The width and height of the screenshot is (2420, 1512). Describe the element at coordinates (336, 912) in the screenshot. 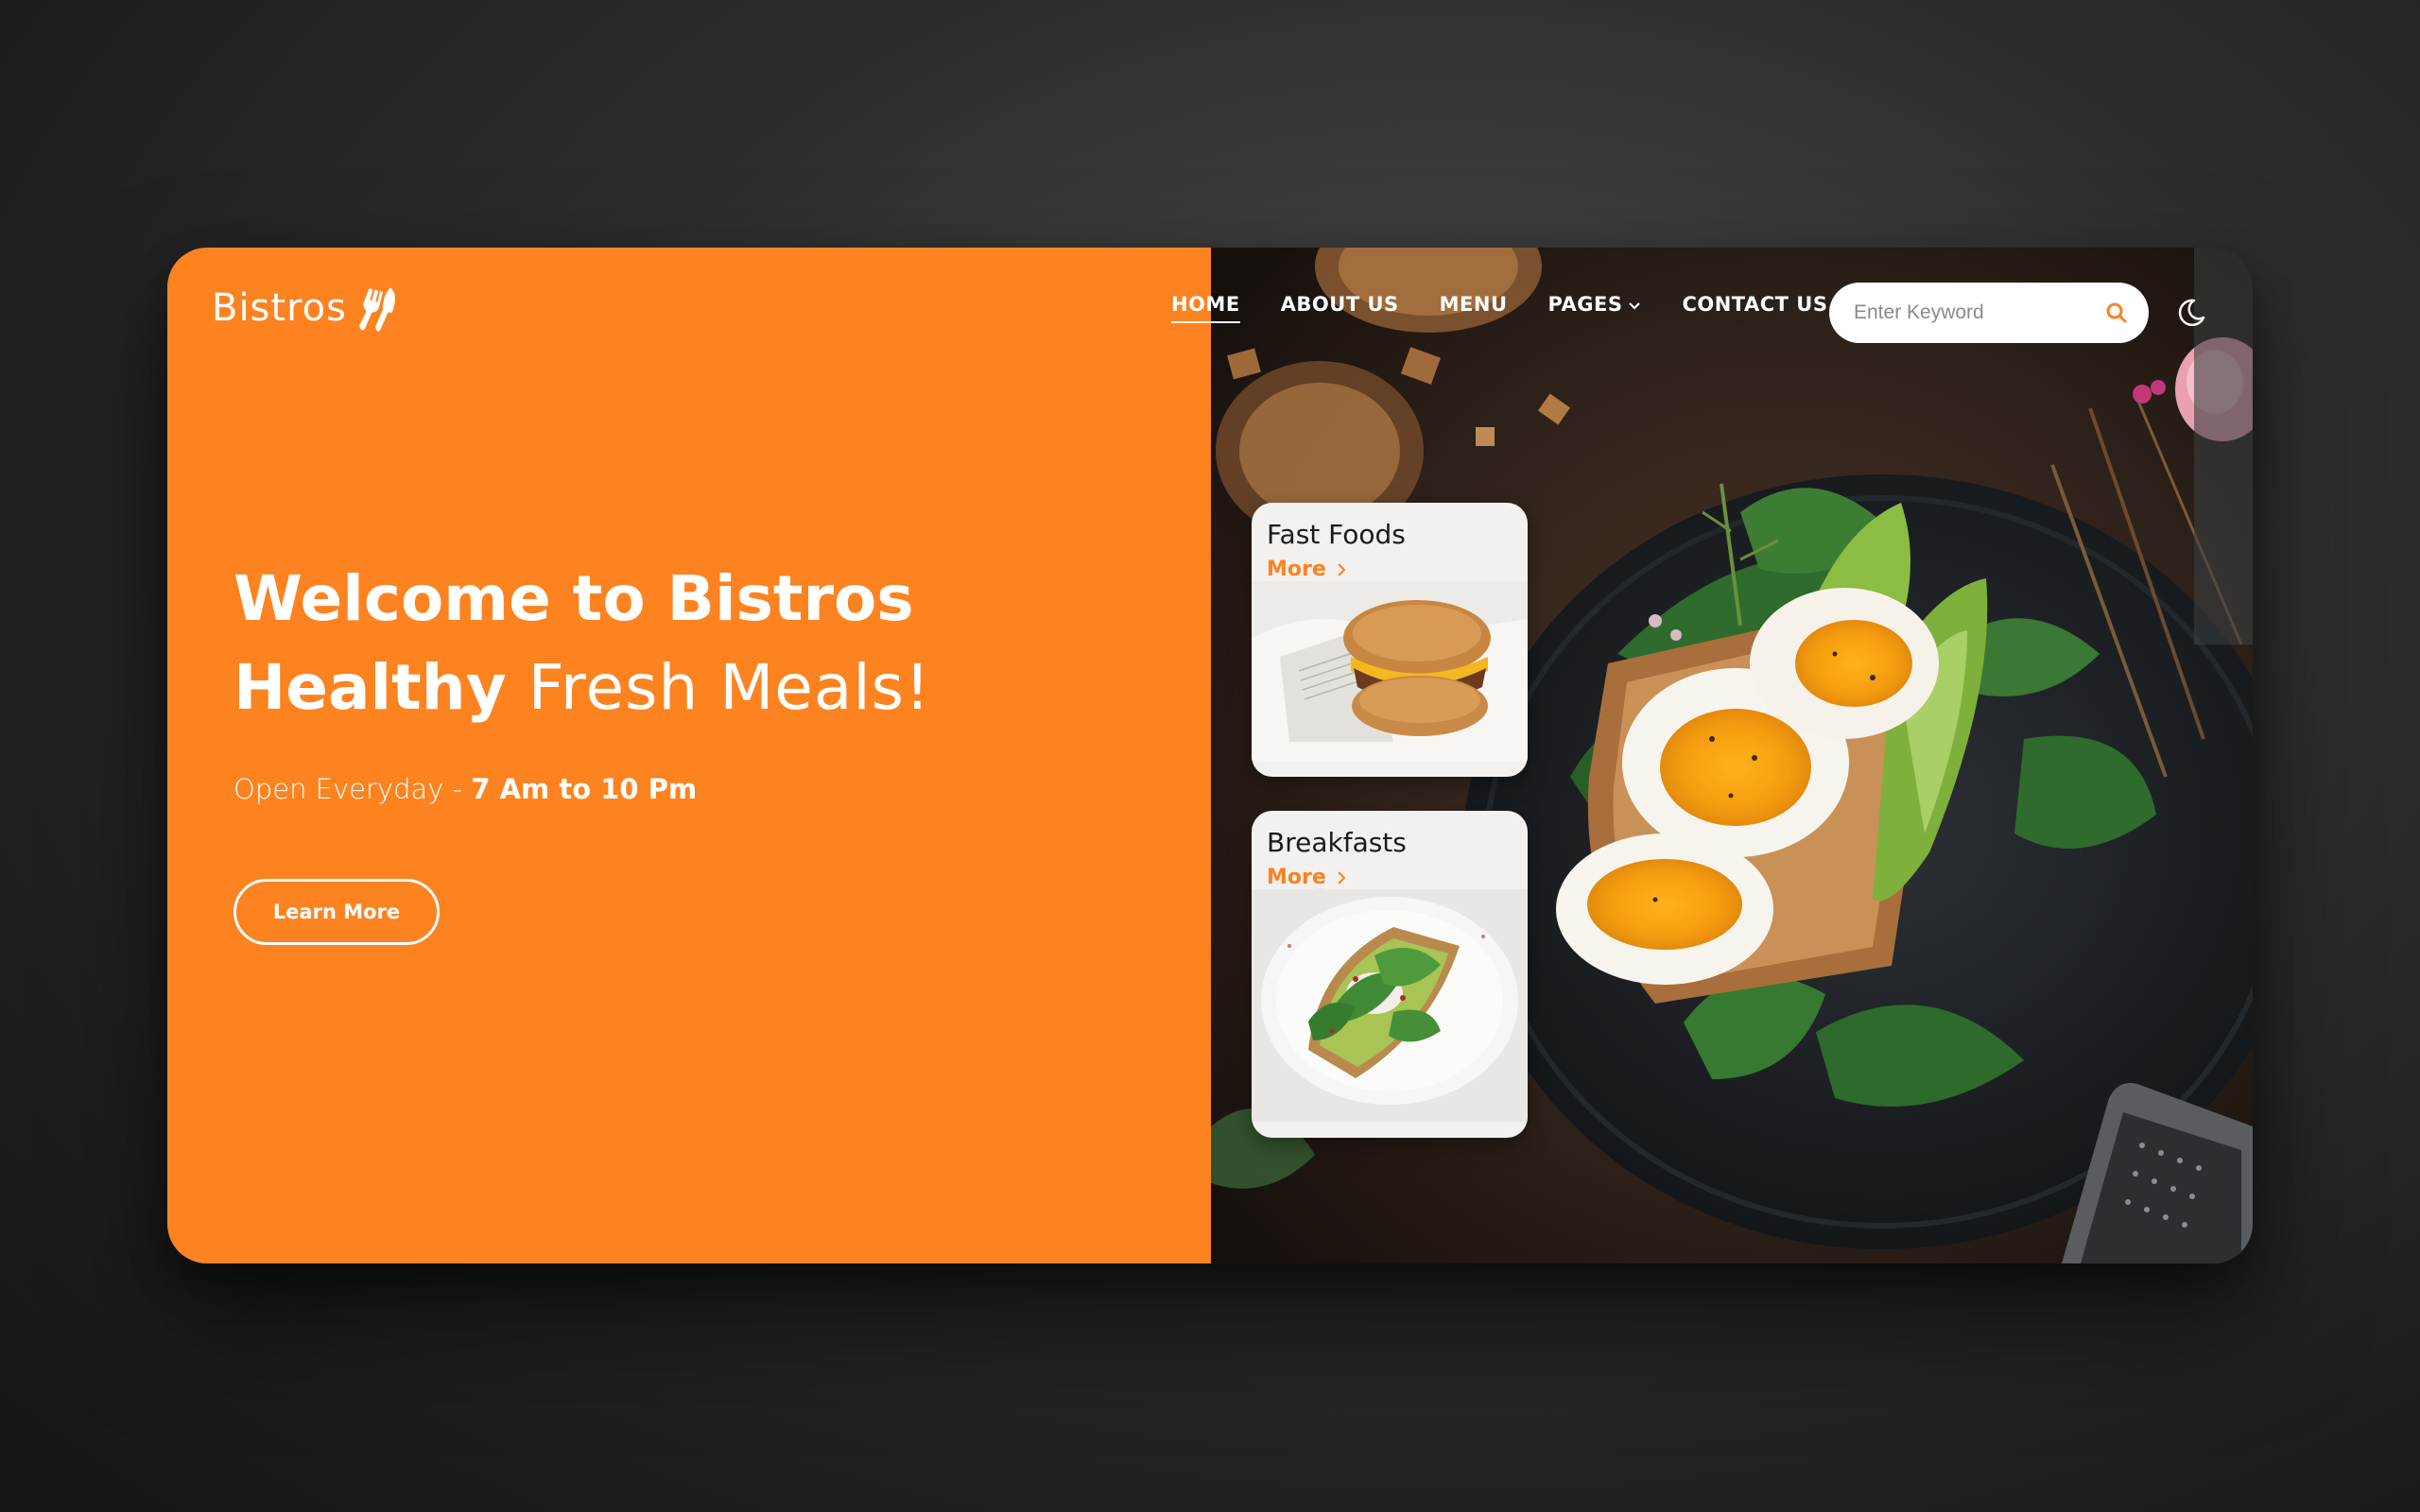

I see `learn-more-button: Learn More` at that location.